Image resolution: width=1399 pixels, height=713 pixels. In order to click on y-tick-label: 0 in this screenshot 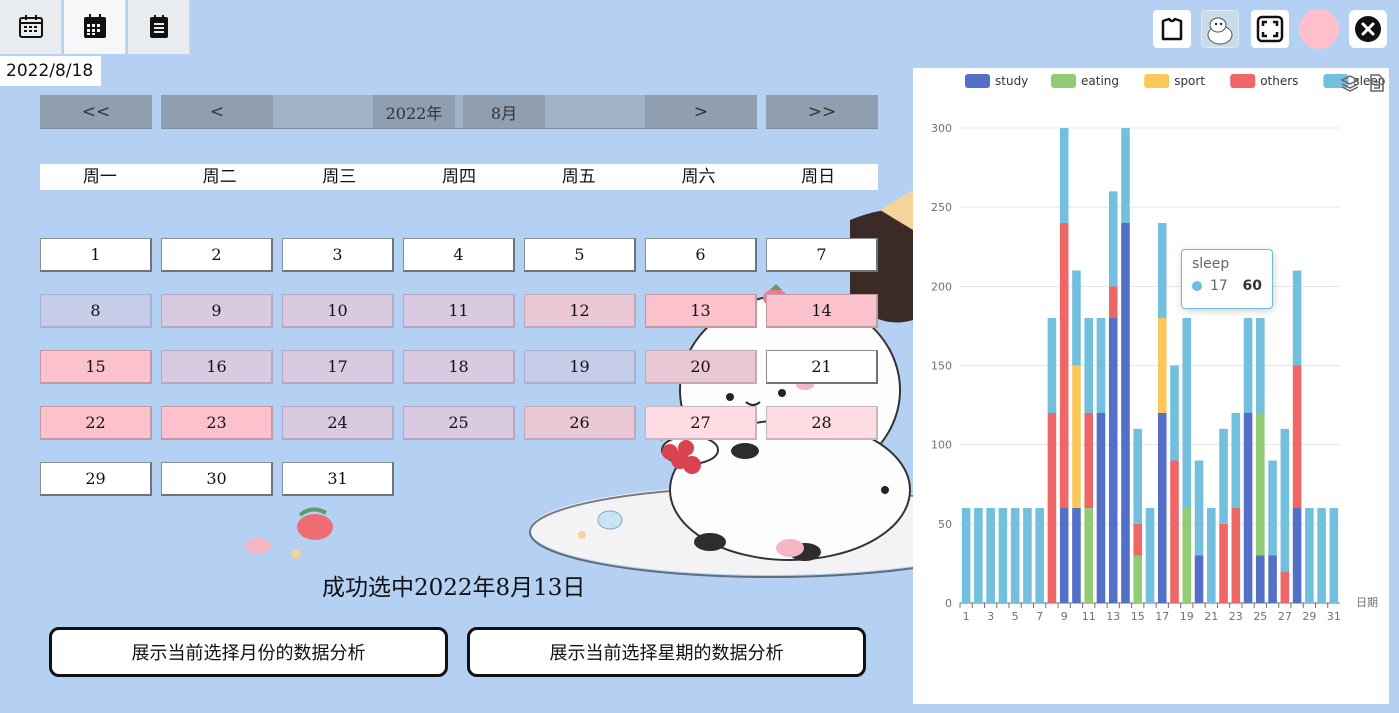, I will do `click(948, 603)`.